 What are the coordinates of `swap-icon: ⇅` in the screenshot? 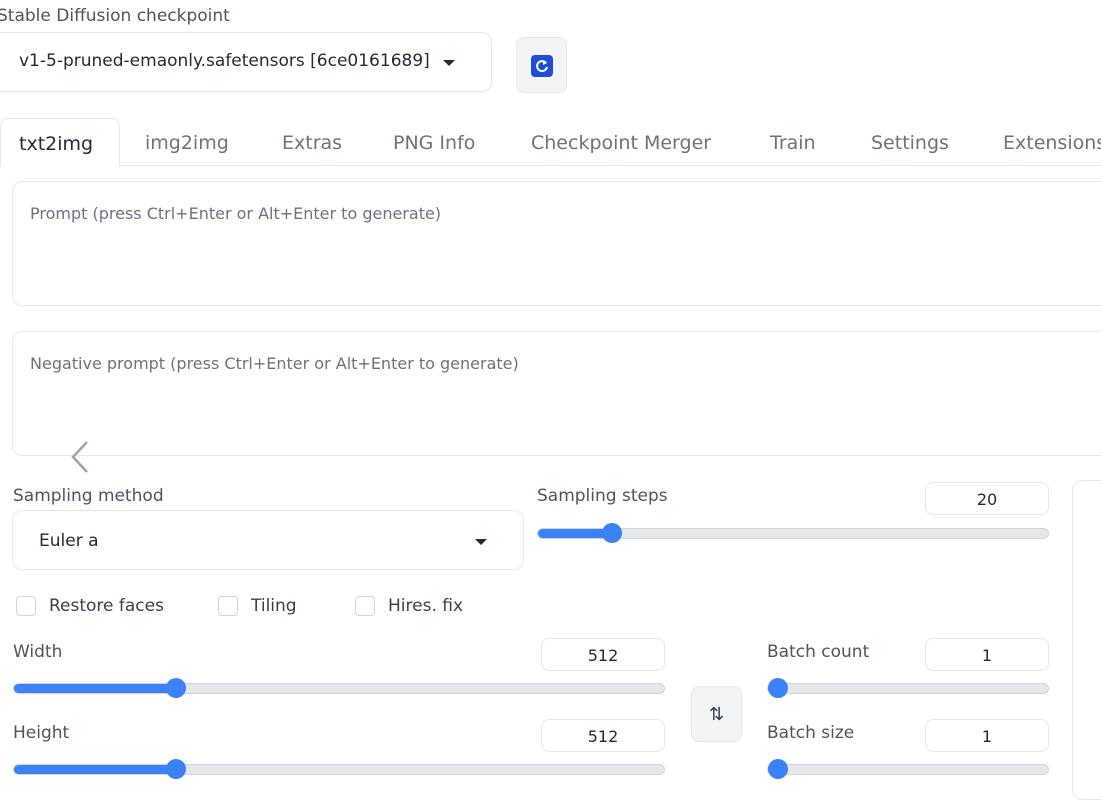 It's located at (716, 714).